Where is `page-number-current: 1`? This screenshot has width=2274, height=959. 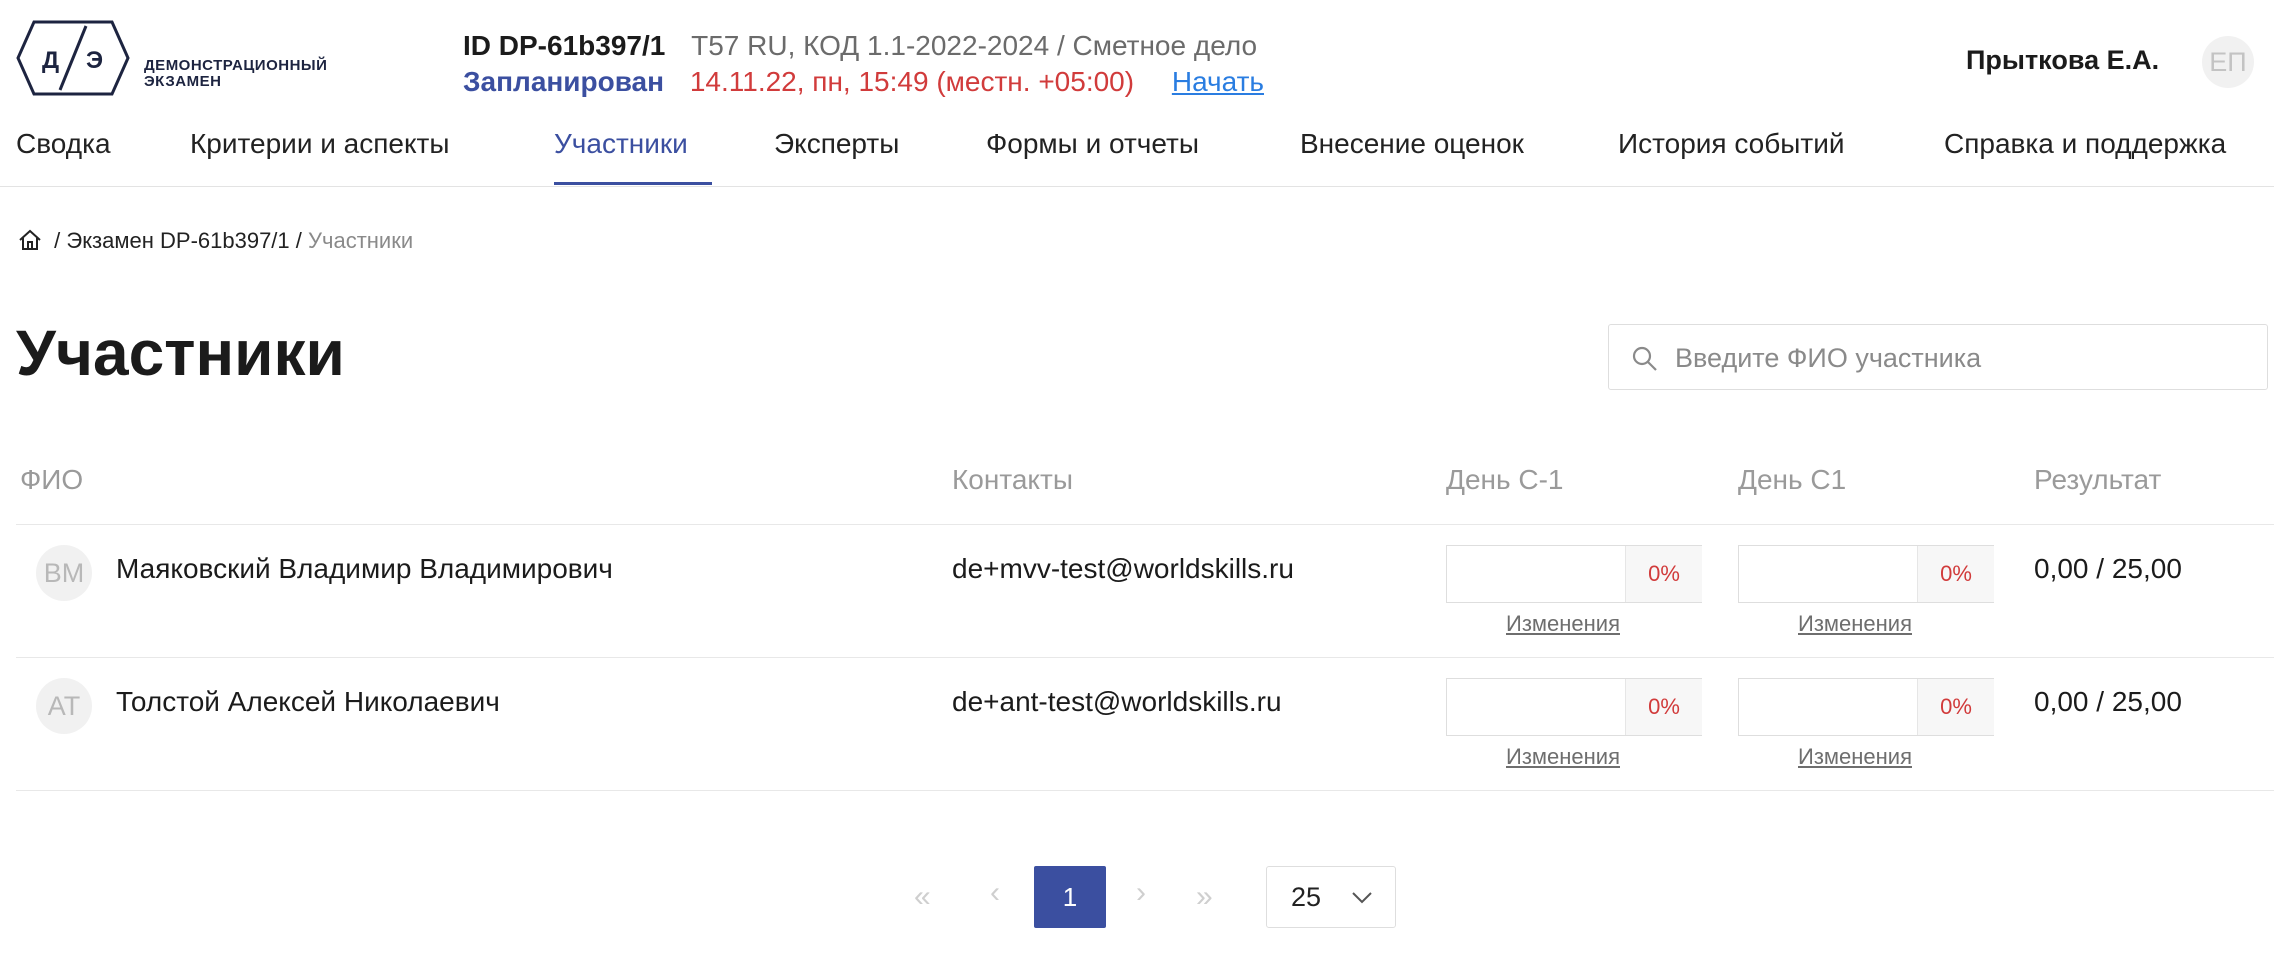
page-number-current: 1 is located at coordinates (1070, 897).